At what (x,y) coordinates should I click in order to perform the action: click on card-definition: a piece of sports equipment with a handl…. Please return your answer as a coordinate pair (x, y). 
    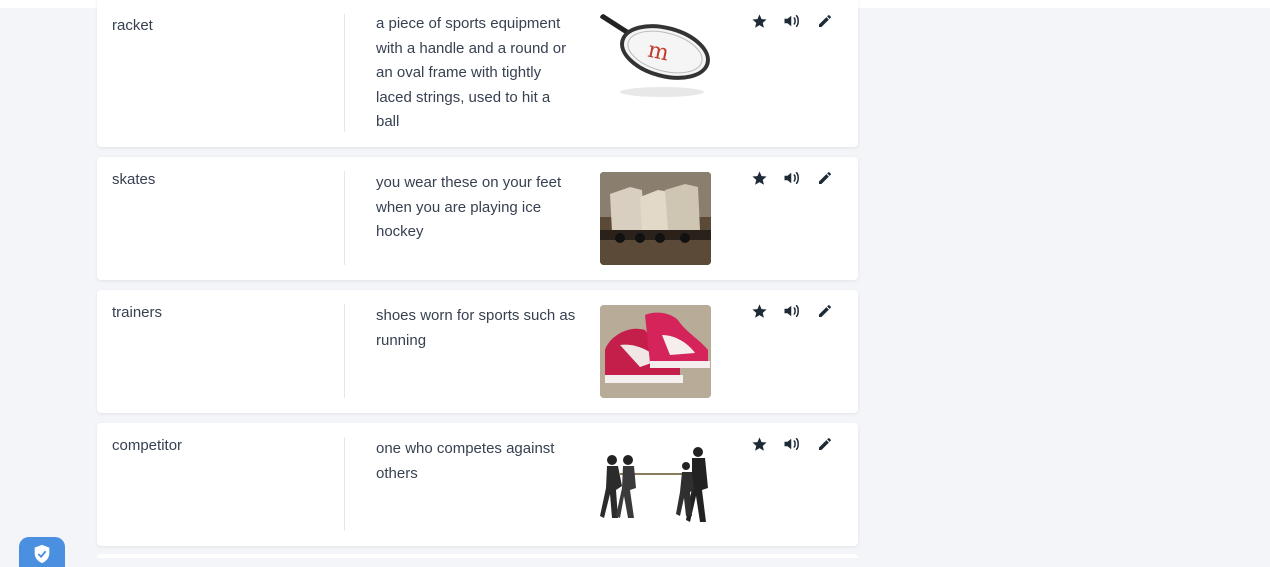
    Looking at the image, I should click on (471, 72).